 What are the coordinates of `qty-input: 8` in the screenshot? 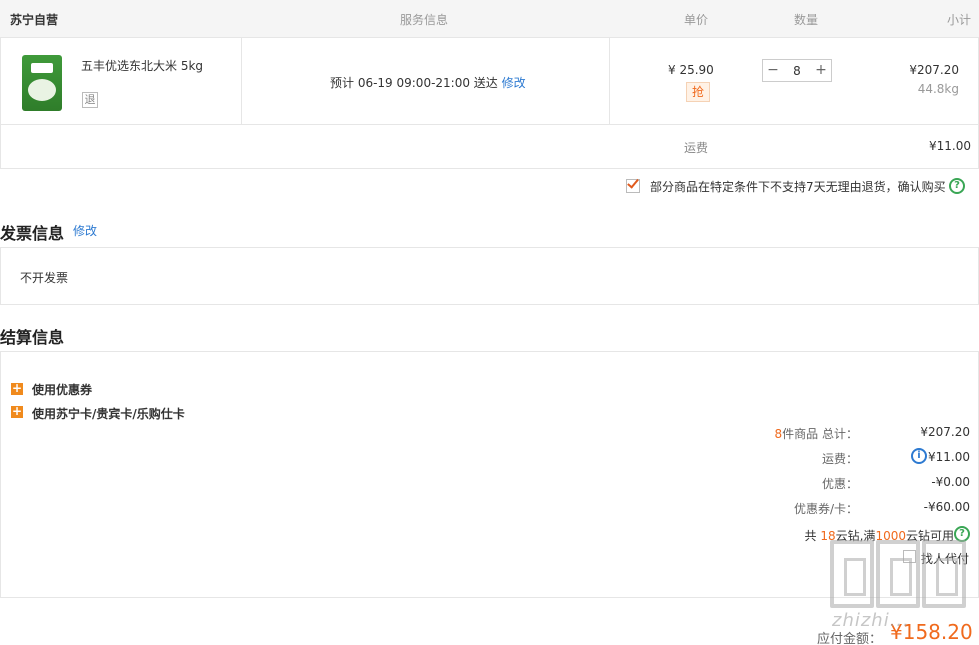 It's located at (797, 70).